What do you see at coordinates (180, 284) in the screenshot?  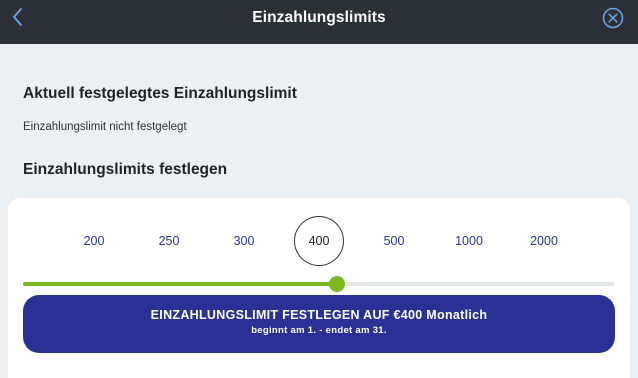 I see `slider-fill` at bounding box center [180, 284].